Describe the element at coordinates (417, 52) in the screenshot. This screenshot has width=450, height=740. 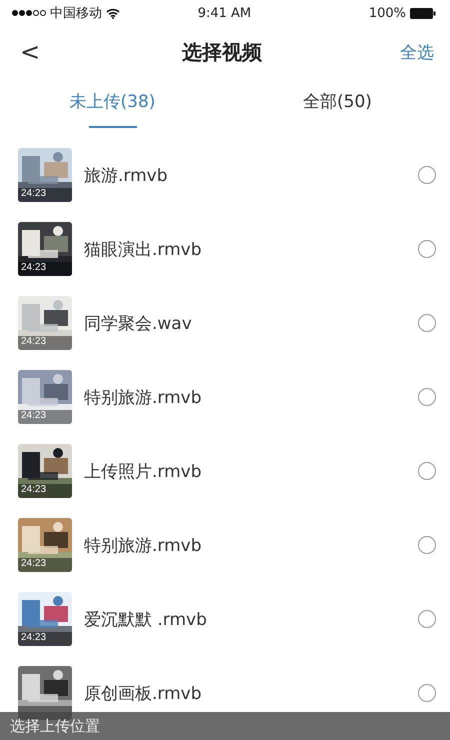
I see `select-all-button: 全选` at that location.